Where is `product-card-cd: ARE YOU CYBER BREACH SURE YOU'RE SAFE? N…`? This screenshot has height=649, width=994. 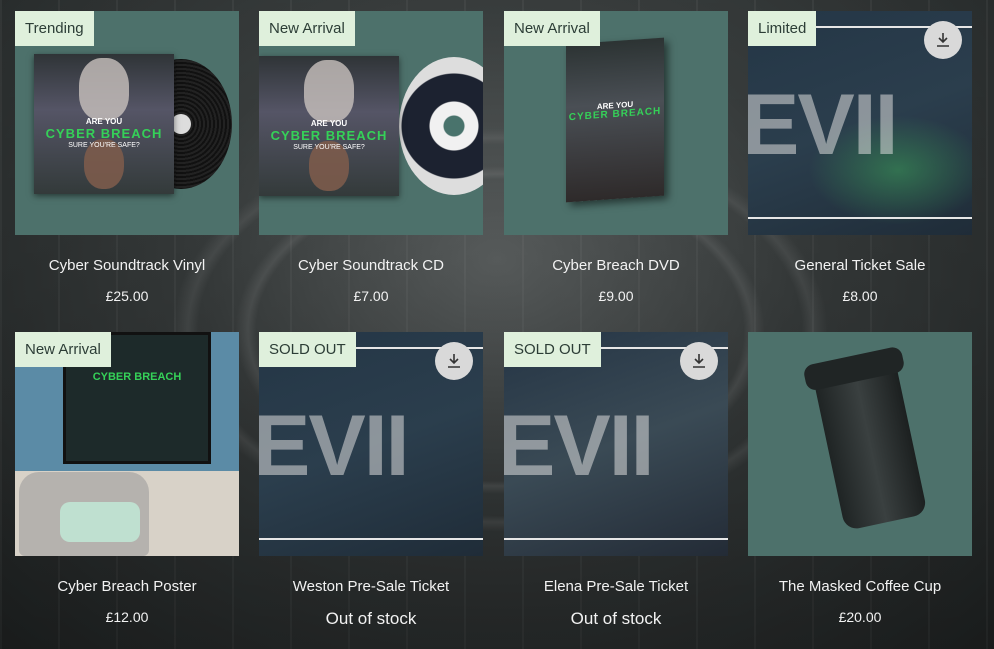
product-card-cd: ARE YOU CYBER BREACH SURE YOU'RE SAFE? N… is located at coordinates (371, 157).